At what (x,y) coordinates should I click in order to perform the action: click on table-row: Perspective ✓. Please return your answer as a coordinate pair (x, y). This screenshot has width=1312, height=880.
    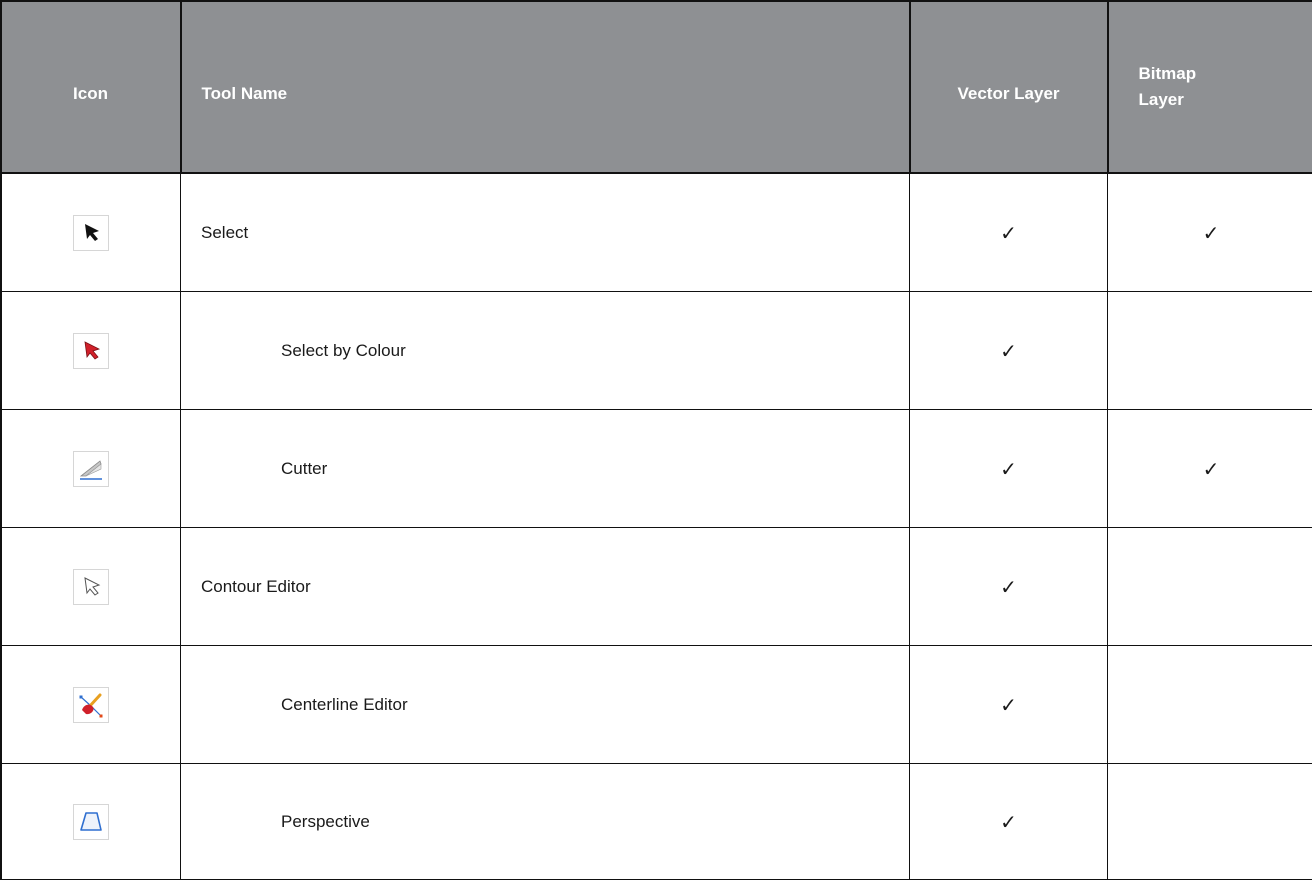
    Looking at the image, I should click on (656, 822).